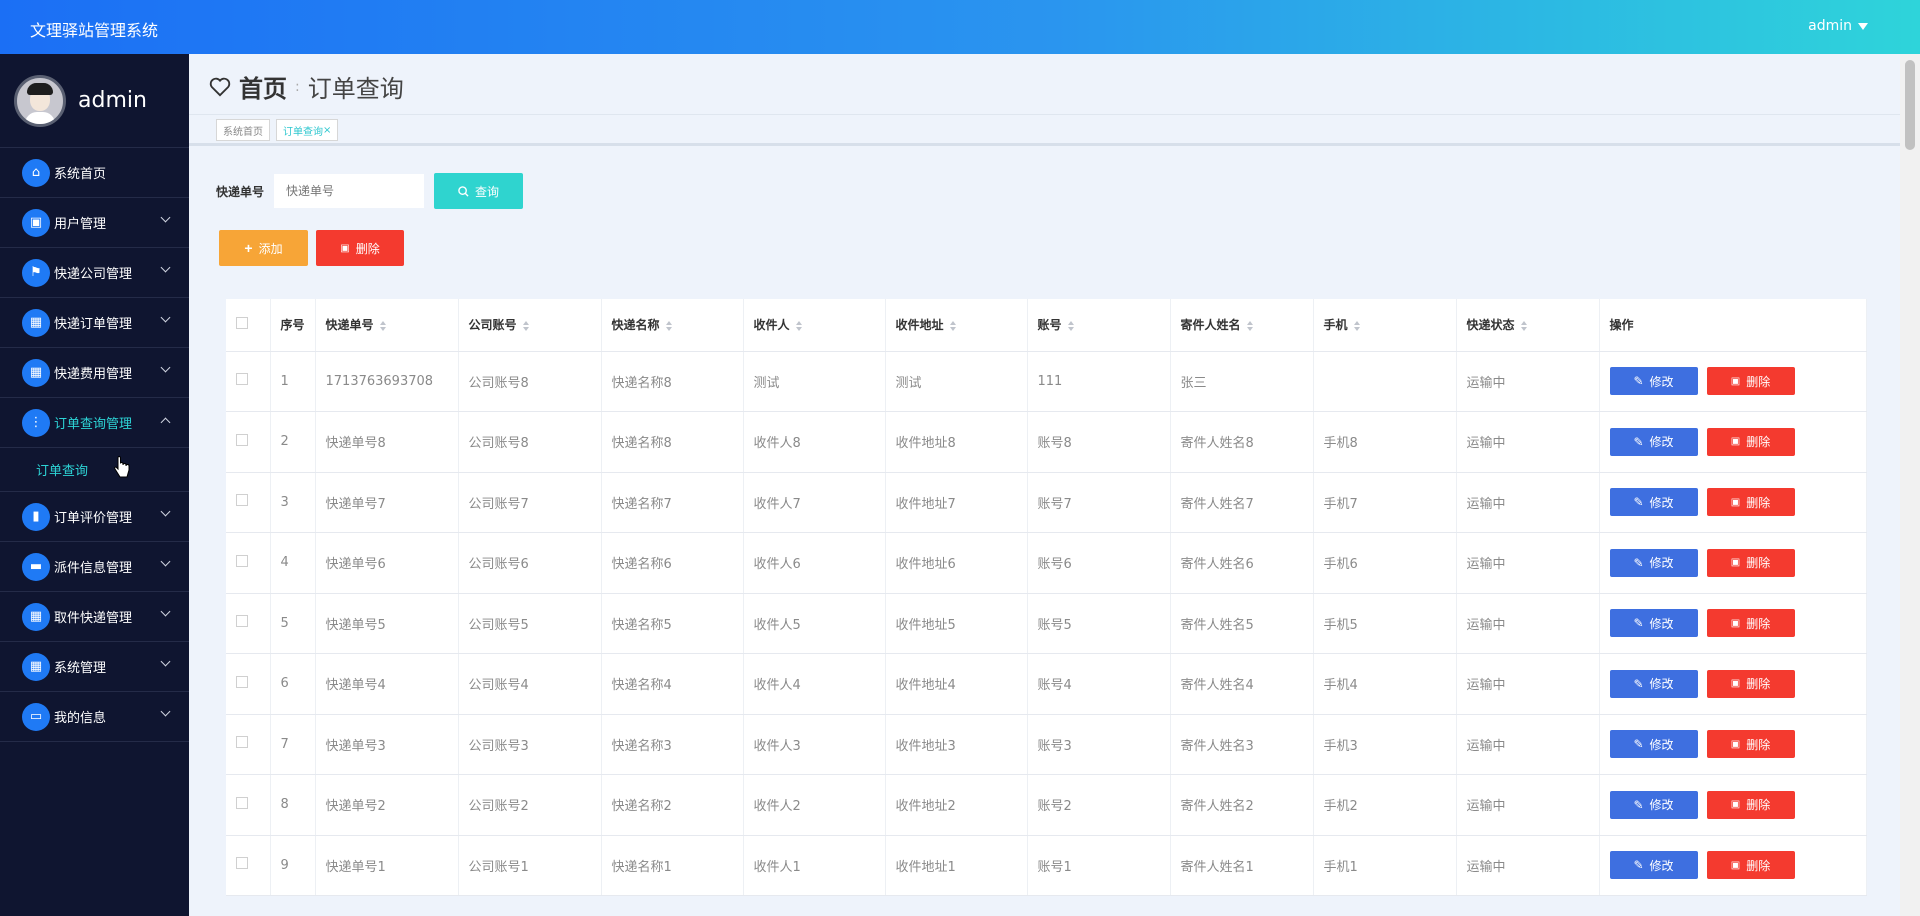  What do you see at coordinates (36, 222) in the screenshot?
I see `clipboard-icon: ▣` at bounding box center [36, 222].